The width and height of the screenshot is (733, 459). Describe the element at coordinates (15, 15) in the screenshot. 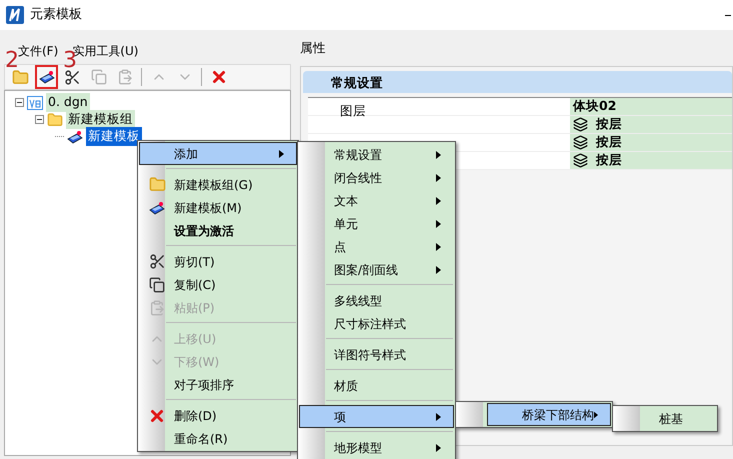

I see `app-logo-icon` at that location.